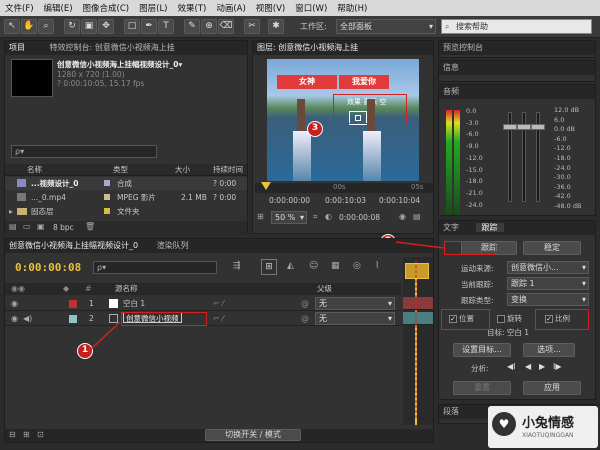 The image size is (600, 450). I want to click on rabbit-logo-icon: ♥, so click(504, 424).